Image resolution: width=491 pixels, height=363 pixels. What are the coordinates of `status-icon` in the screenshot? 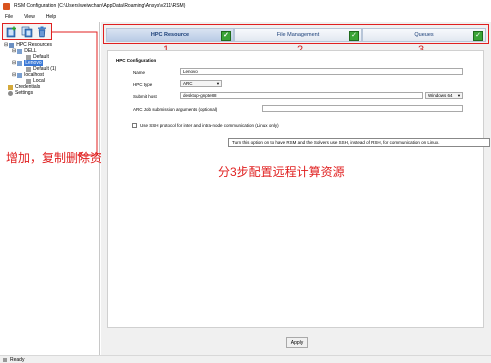 It's located at (5, 359).